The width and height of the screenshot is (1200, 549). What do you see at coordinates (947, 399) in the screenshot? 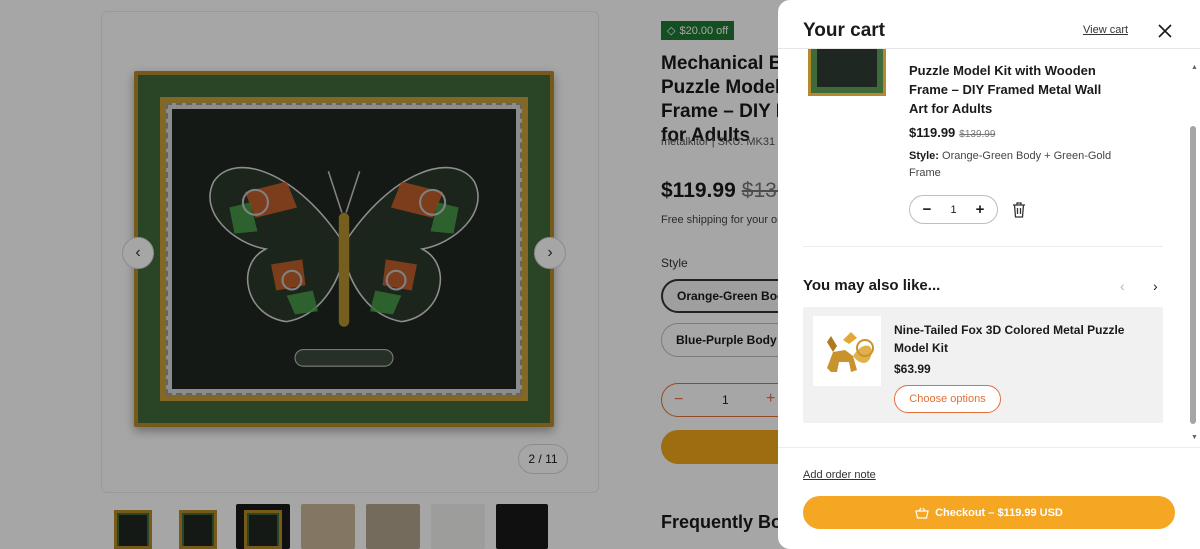
I see `choose-options-button: Choose options` at bounding box center [947, 399].